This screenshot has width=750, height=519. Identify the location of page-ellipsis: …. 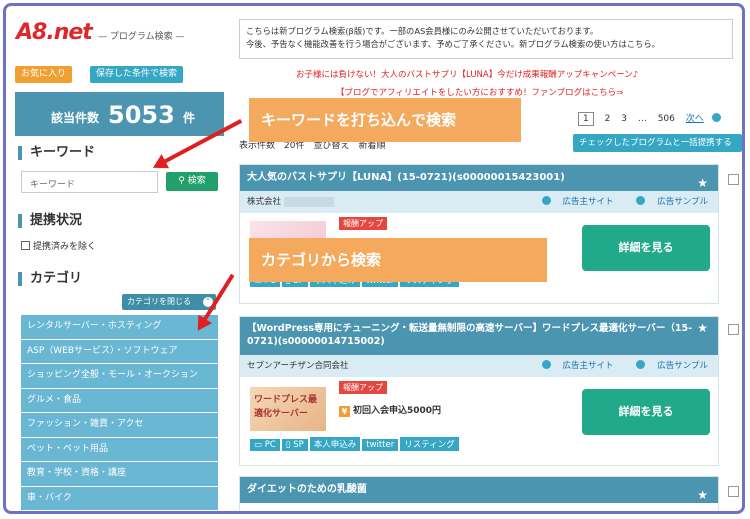
(642, 119).